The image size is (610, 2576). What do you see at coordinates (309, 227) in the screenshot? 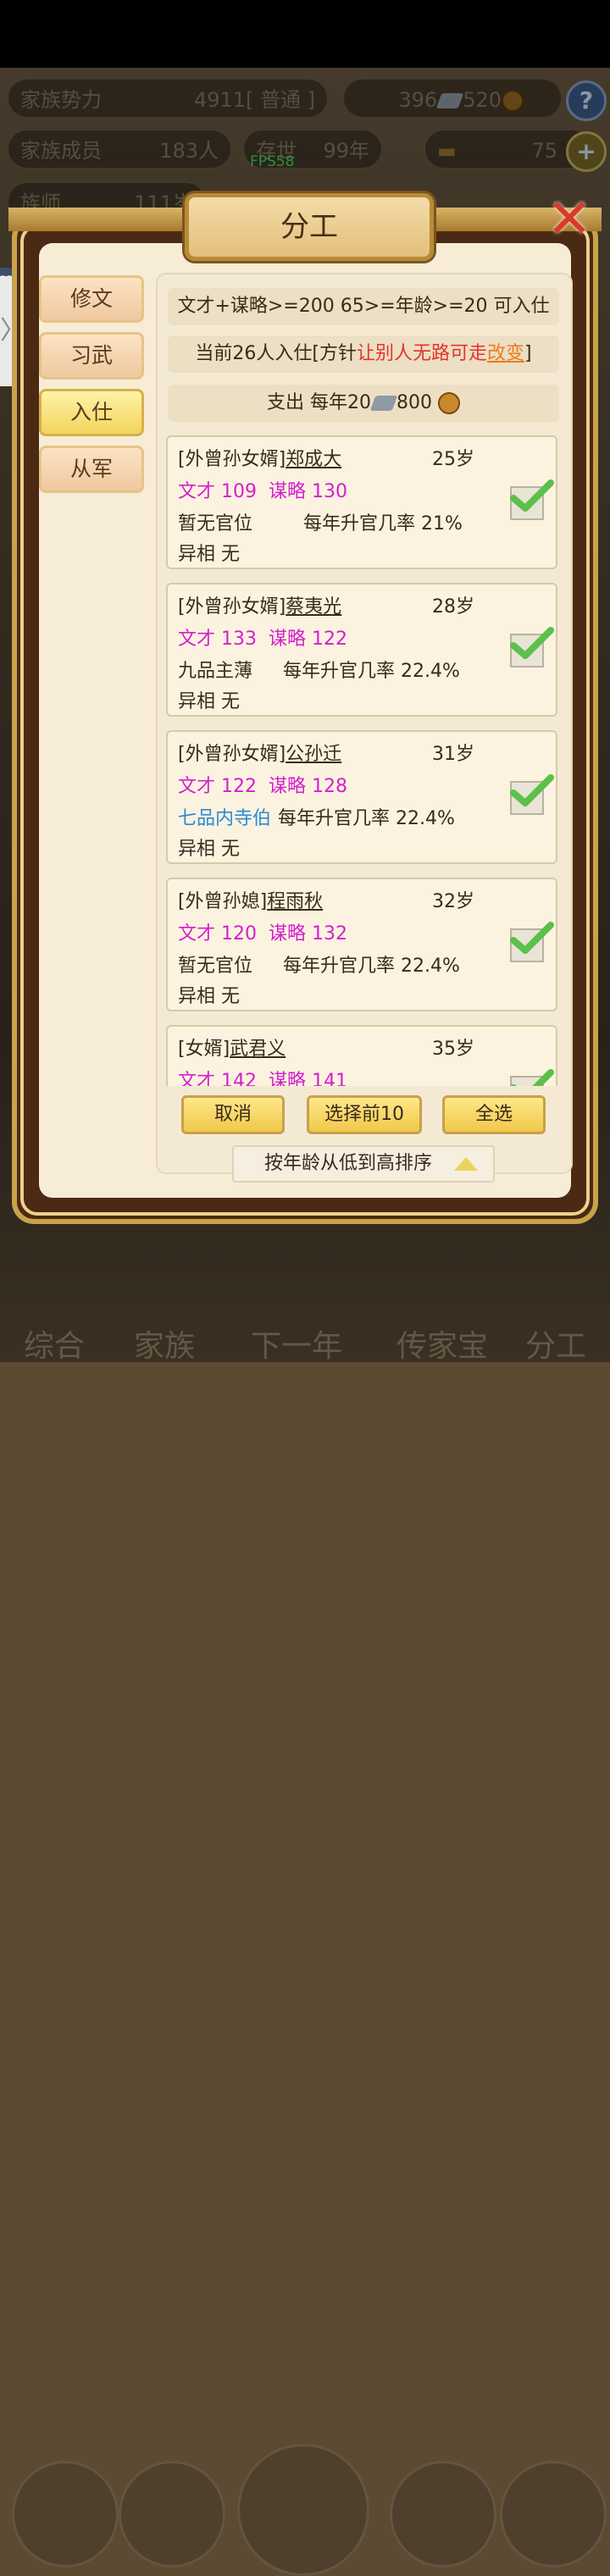
I see `dialog-title: 分工` at bounding box center [309, 227].